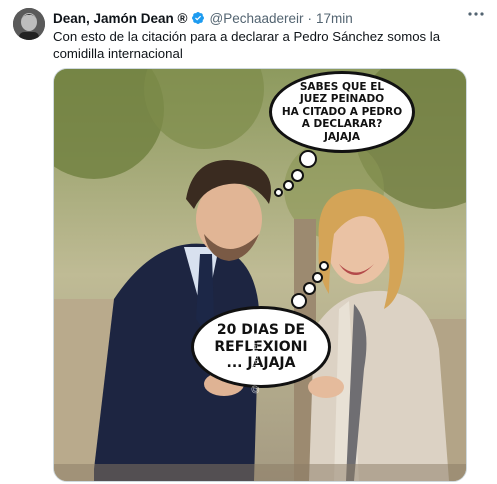  I want to click on bubble-line: HA CITADO A PEDRO, so click(342, 111).